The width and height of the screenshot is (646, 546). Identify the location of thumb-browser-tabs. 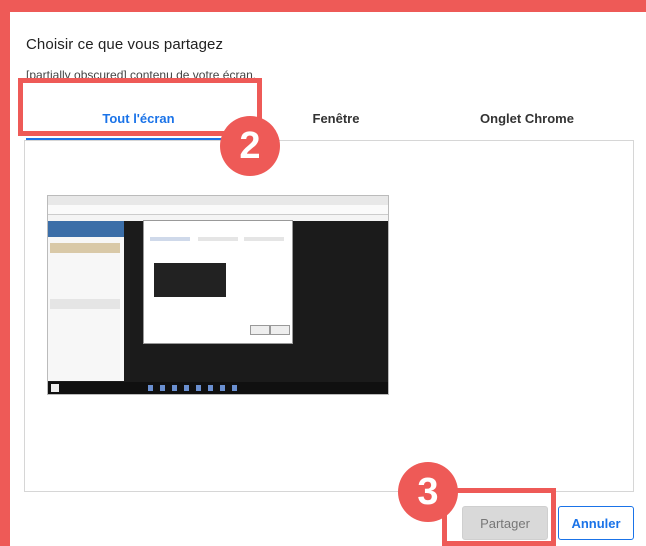
(218, 200).